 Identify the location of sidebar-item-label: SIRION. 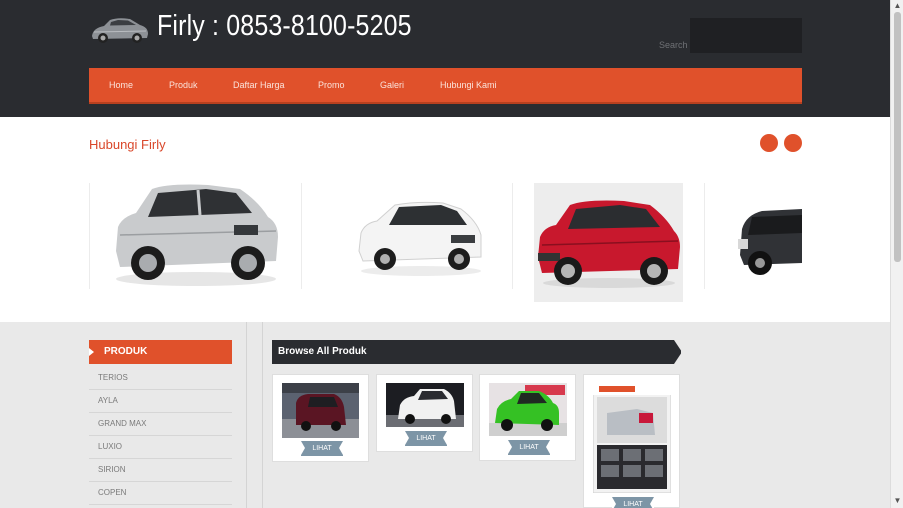
(112, 469).